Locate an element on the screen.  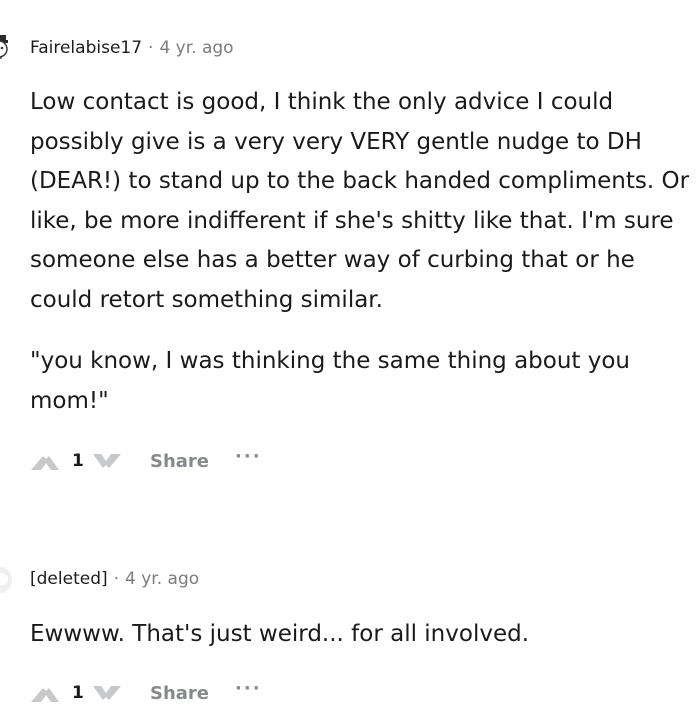
snoo-avatar-icon is located at coordinates (4, 47).